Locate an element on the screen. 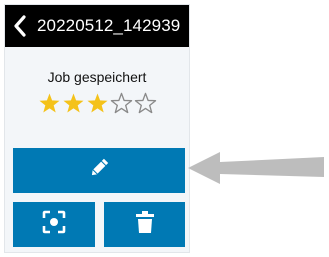  edit-button is located at coordinates (99, 170).